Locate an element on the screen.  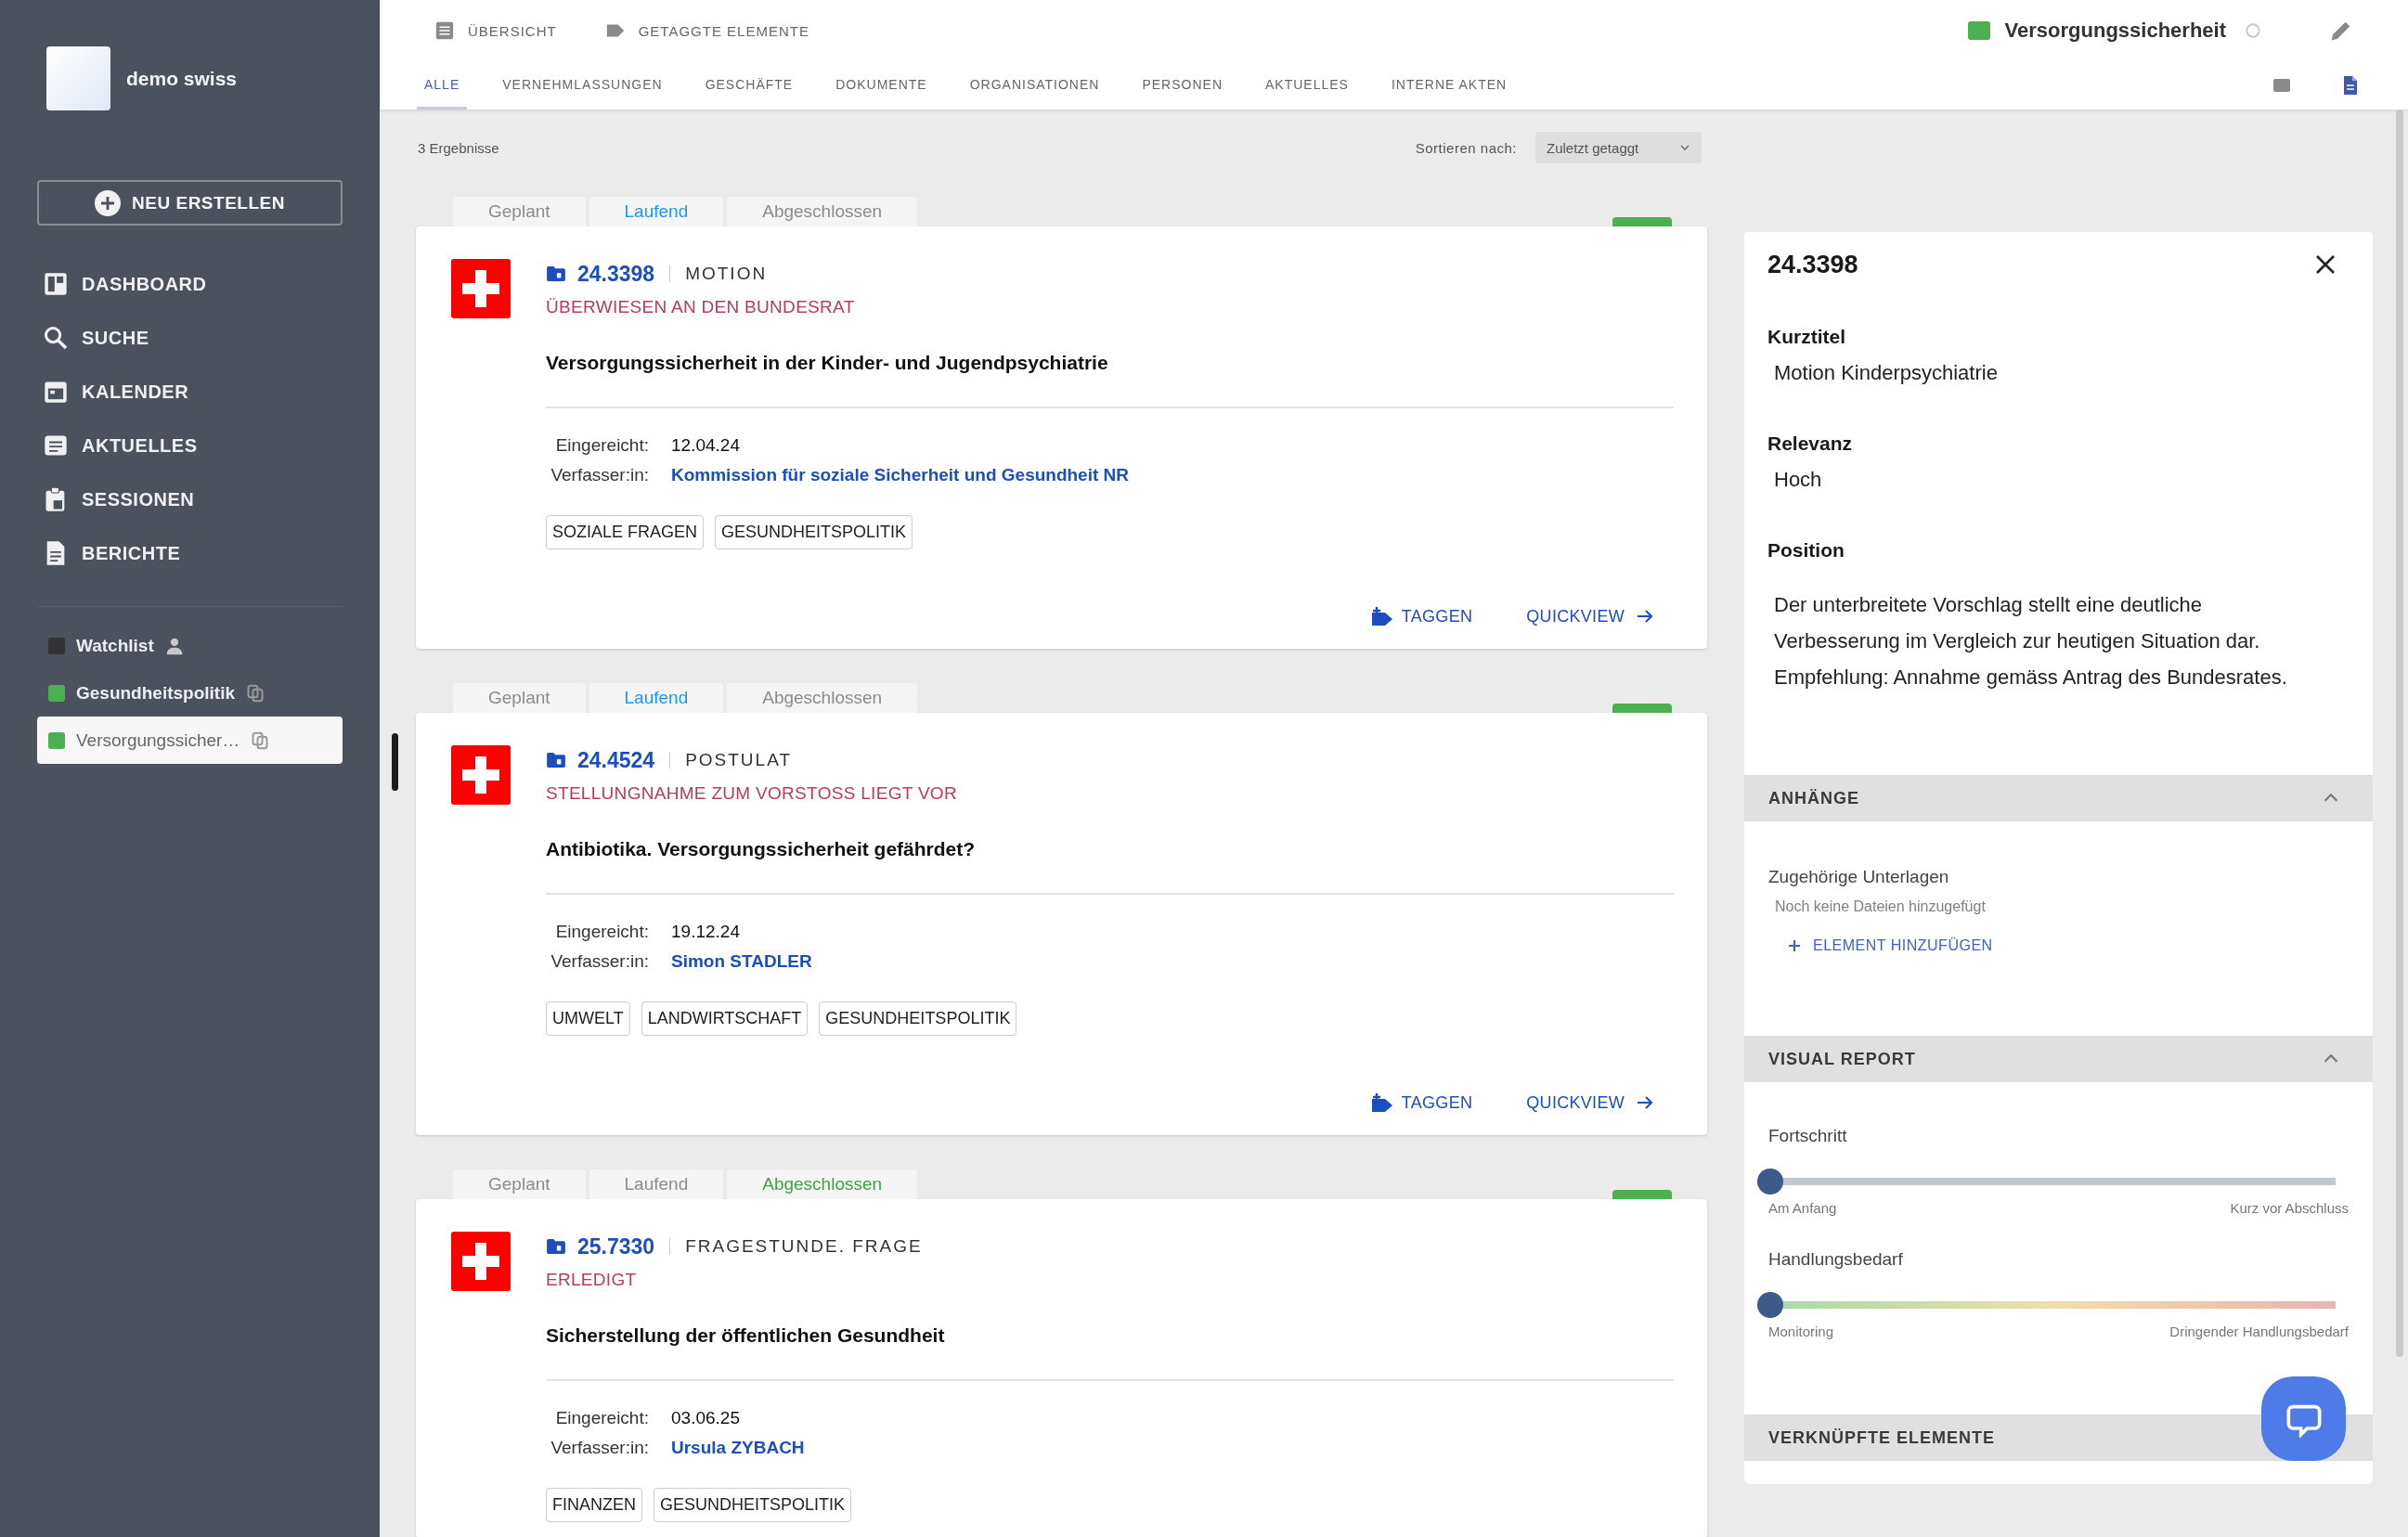
slider-max-label: Kurz vor Abschluss is located at coordinates (2289, 1208).